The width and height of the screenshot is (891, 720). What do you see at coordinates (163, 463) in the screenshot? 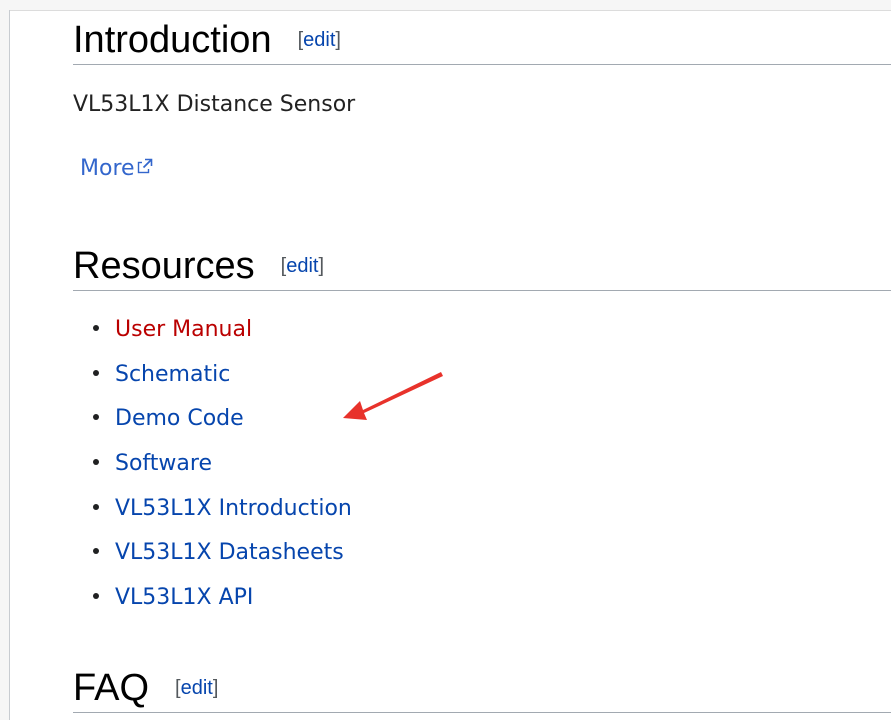
I see `software-link: Software` at bounding box center [163, 463].